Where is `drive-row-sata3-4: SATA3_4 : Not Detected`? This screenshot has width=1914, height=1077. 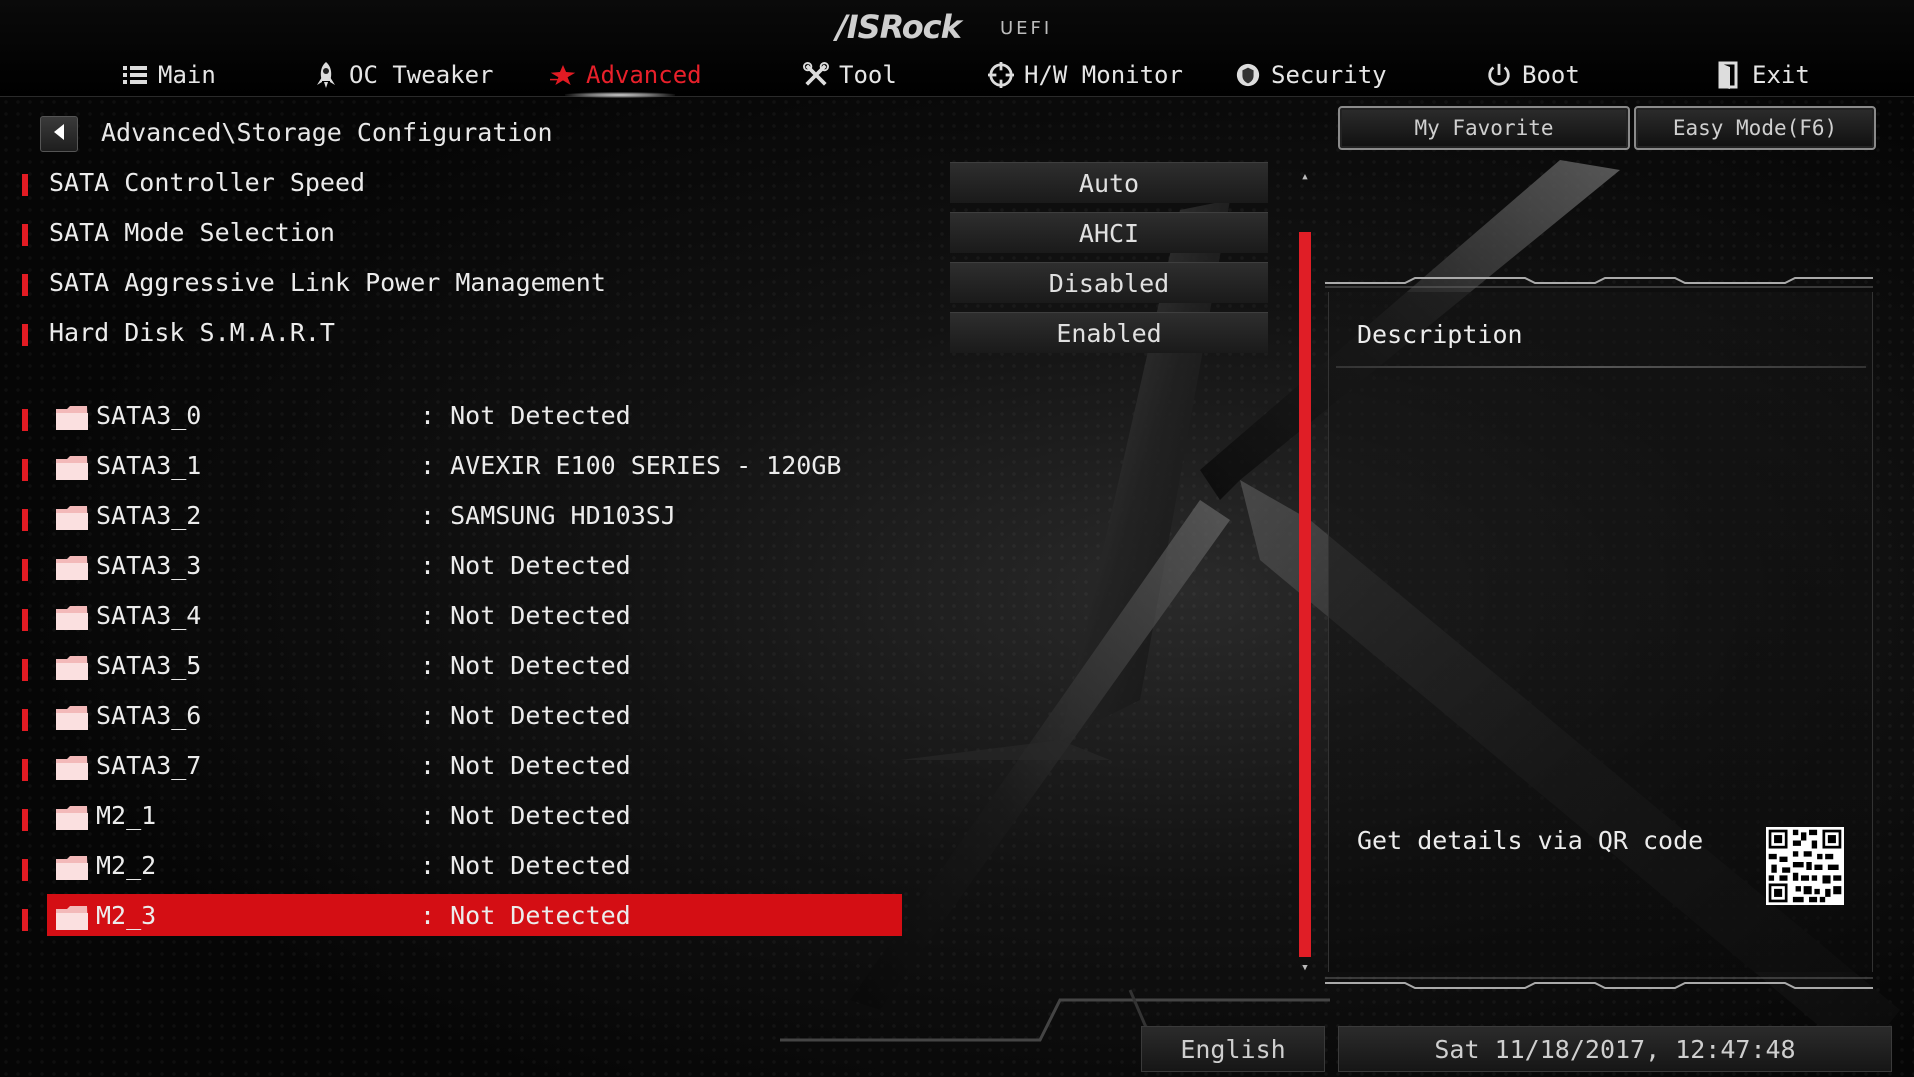 drive-row-sata3-4: SATA3_4 : Not Detected is located at coordinates (450, 617).